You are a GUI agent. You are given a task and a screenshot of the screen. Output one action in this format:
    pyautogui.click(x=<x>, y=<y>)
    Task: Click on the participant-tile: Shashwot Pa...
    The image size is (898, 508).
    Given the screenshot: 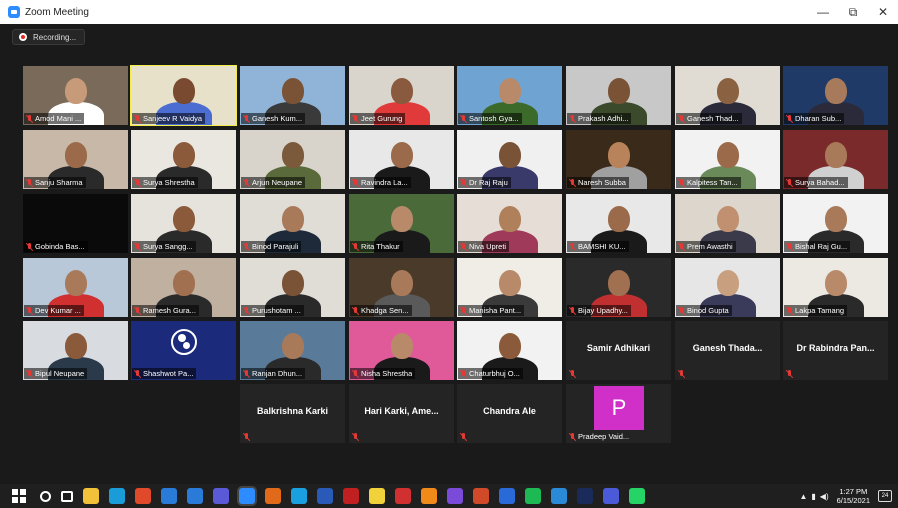 What is the action you would take?
    pyautogui.click(x=183, y=350)
    